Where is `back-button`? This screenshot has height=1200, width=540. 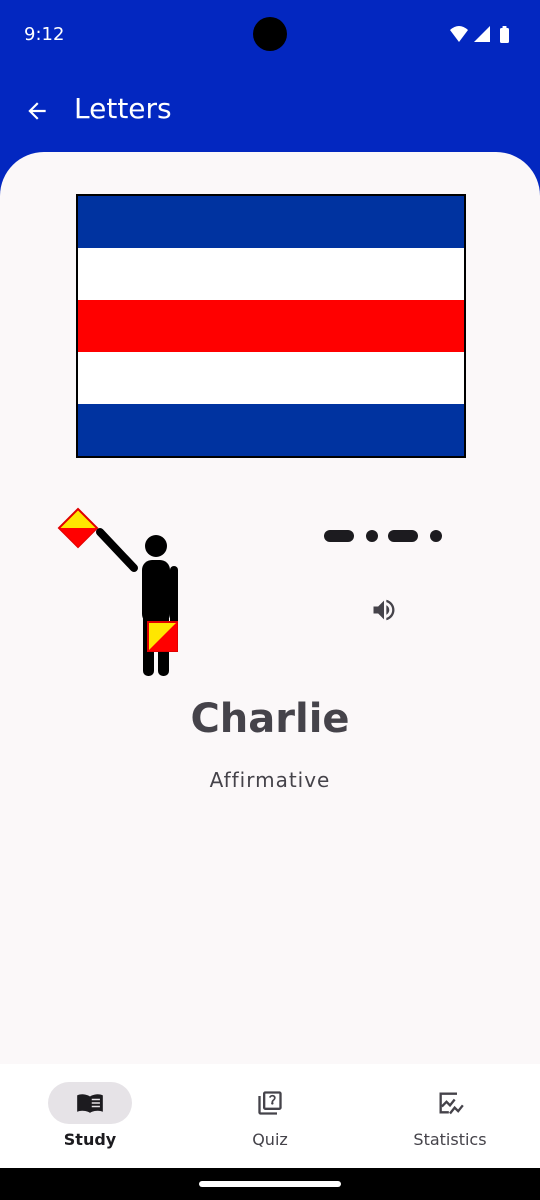 back-button is located at coordinates (37, 111).